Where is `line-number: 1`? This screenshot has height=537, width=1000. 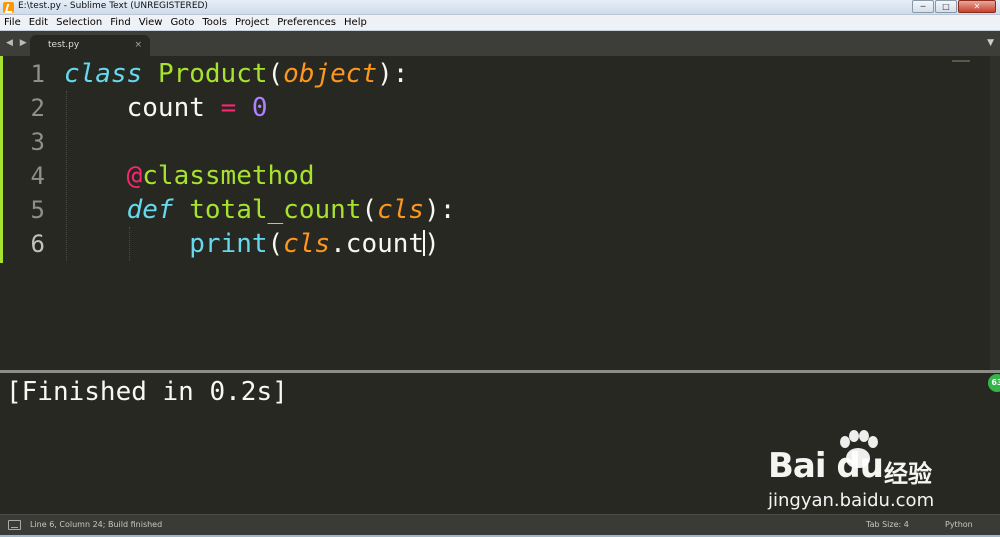
line-number: 1 is located at coordinates (37, 74).